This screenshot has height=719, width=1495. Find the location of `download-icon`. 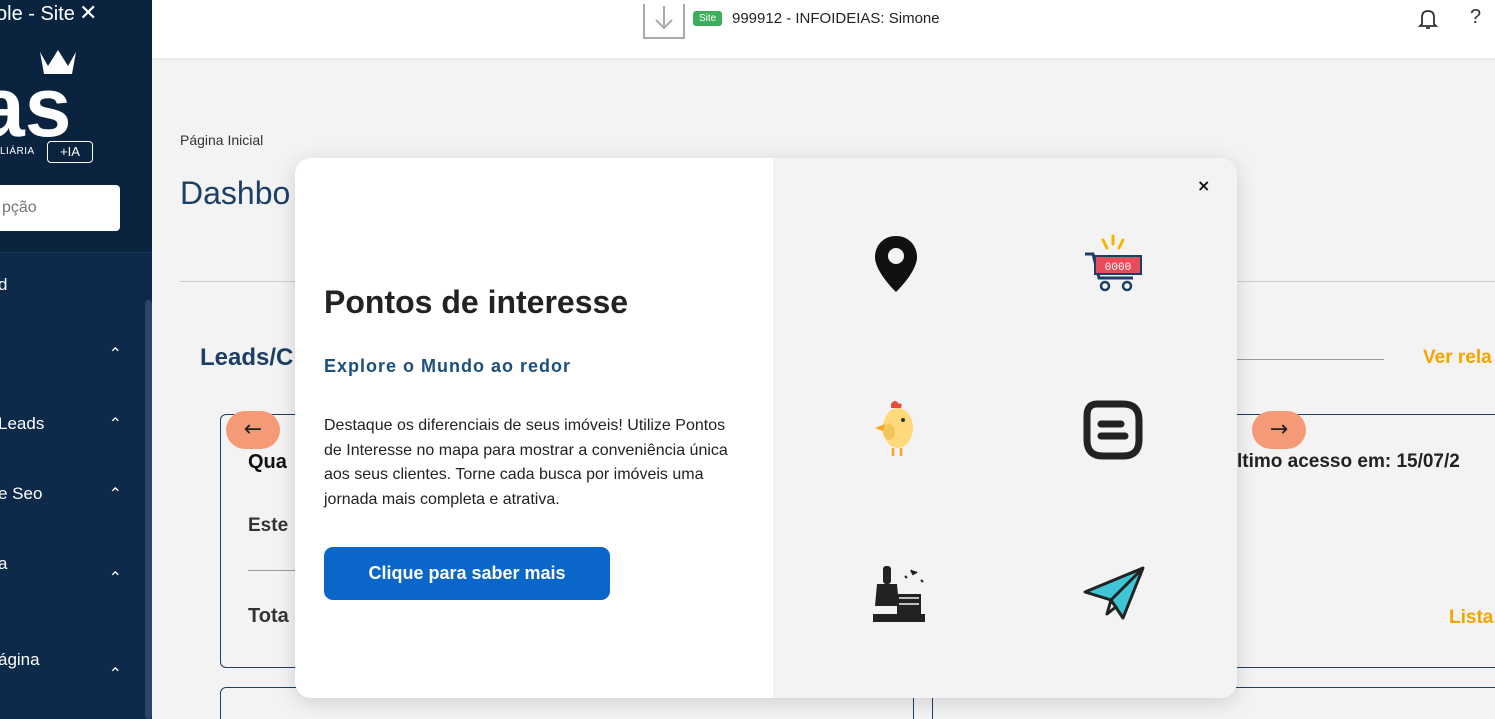

download-icon is located at coordinates (664, 20).